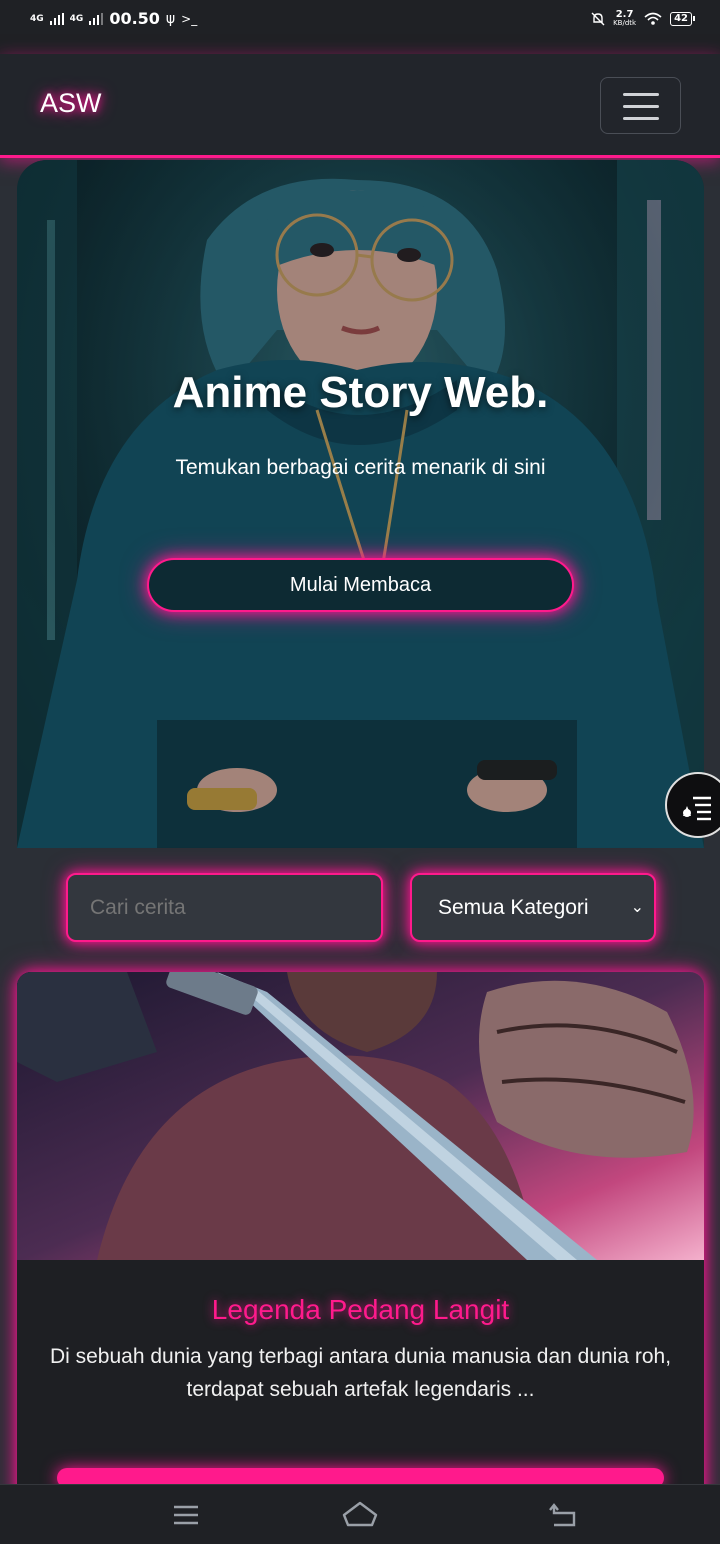 This screenshot has width=720, height=1544. I want to click on category-select: Semua Kategori ⌄, so click(533, 907).